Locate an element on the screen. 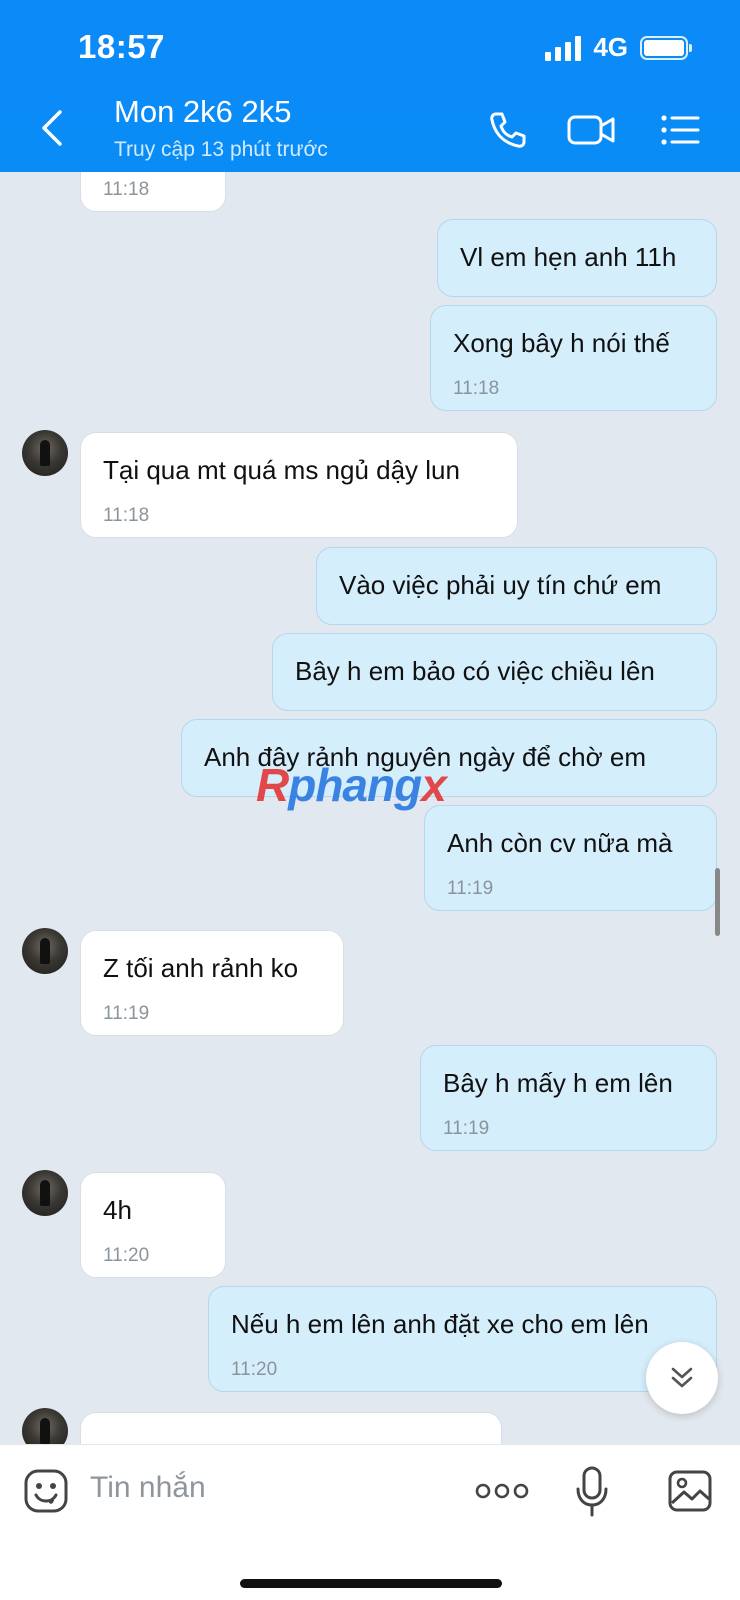 This screenshot has width=740, height=1600. more-options-button is located at coordinates (502, 1491).